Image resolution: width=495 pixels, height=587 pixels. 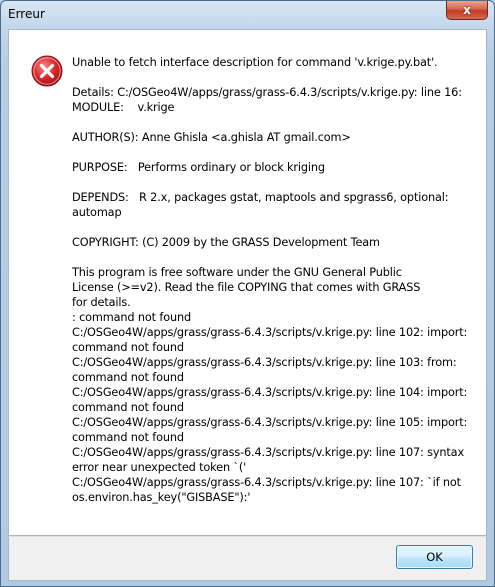 What do you see at coordinates (123, 107) in the screenshot?
I see `message-line: MODULE: v.krige` at bounding box center [123, 107].